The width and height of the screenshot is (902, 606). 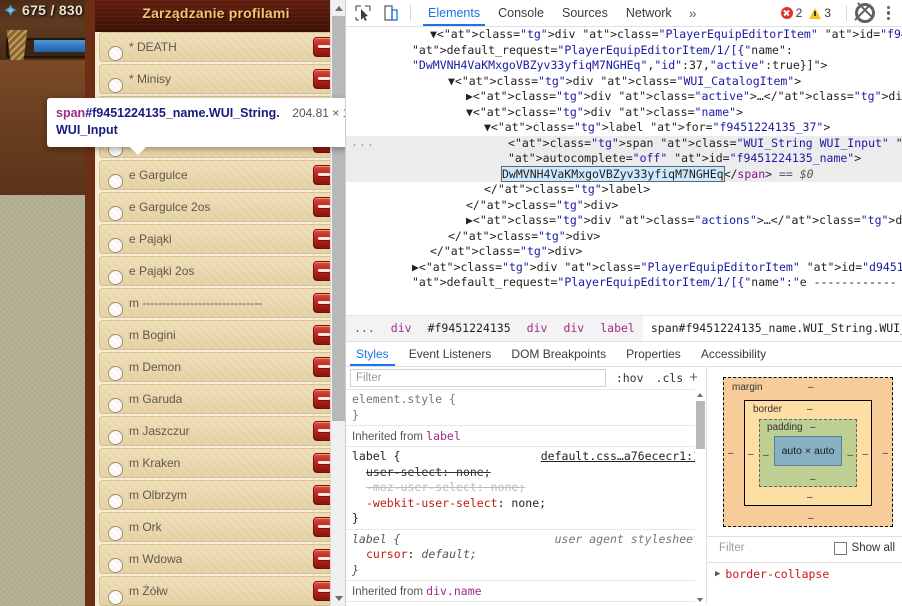 What do you see at coordinates (820, 13) in the screenshot?
I see `warning-badge: 3` at bounding box center [820, 13].